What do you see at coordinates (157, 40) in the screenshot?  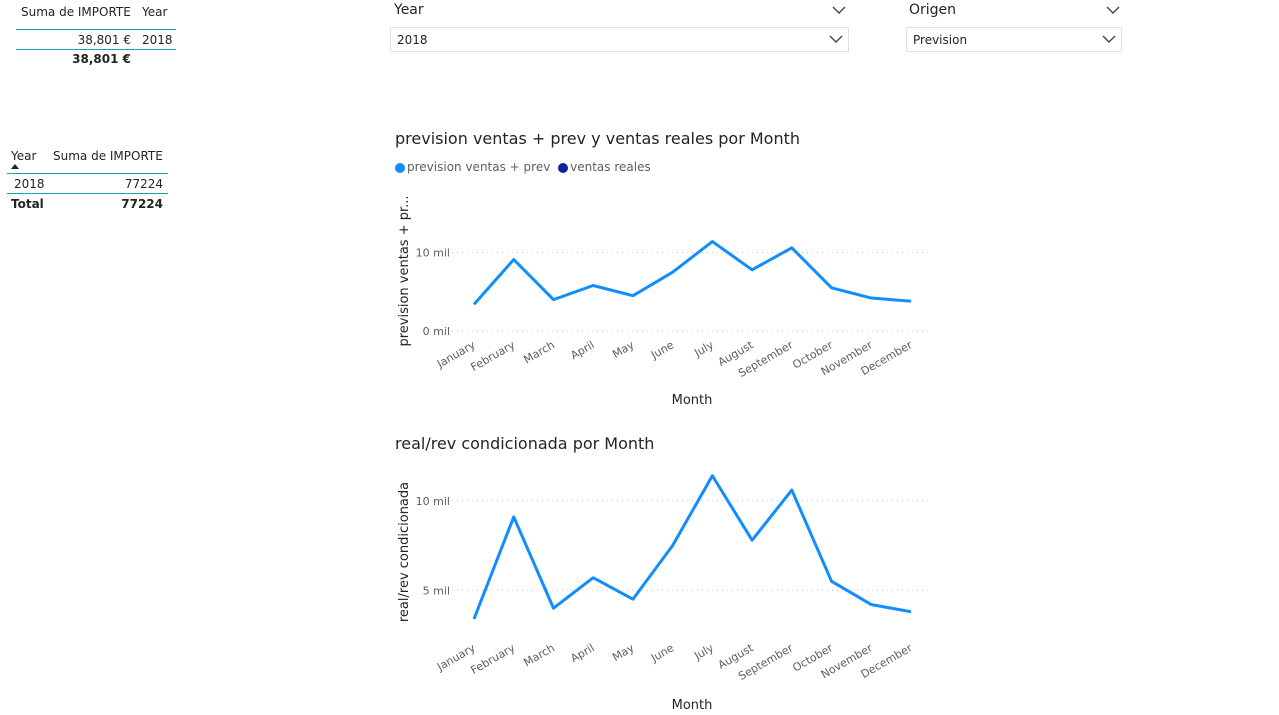 I see `table-top-cell-year: 2018` at bounding box center [157, 40].